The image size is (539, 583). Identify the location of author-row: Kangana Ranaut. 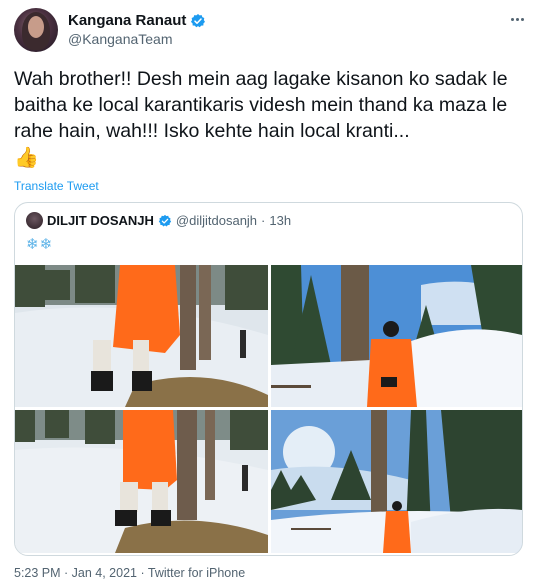
(137, 20).